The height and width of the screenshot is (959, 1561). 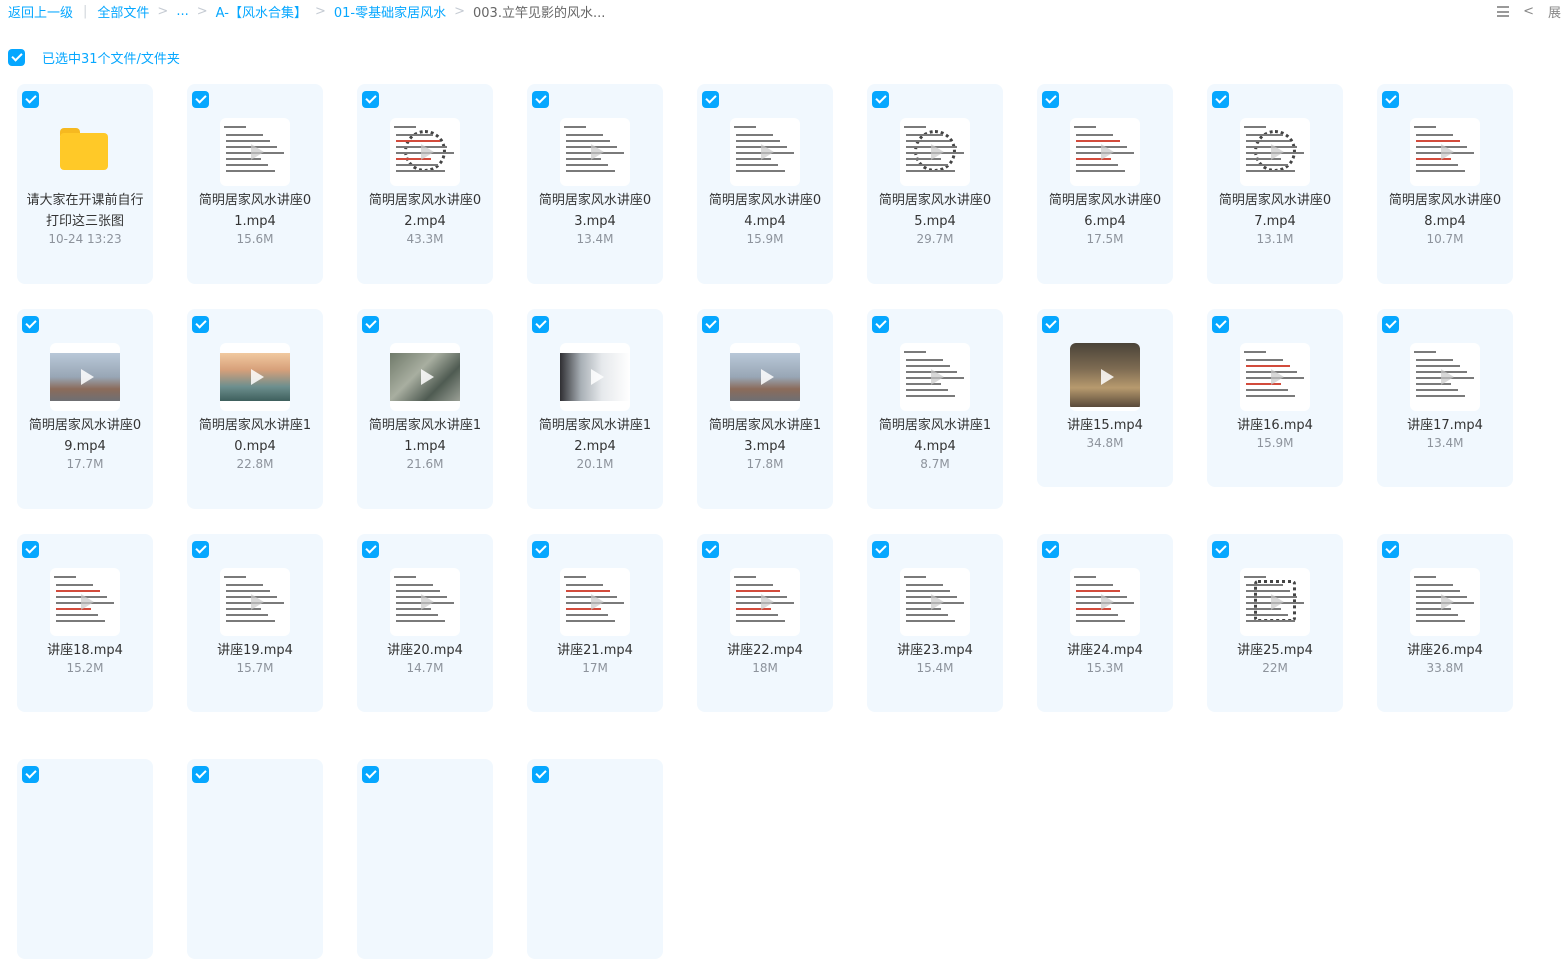 What do you see at coordinates (1275, 184) in the screenshot?
I see `file-item: 简明居家风水讲座07.mp4 13.1M` at bounding box center [1275, 184].